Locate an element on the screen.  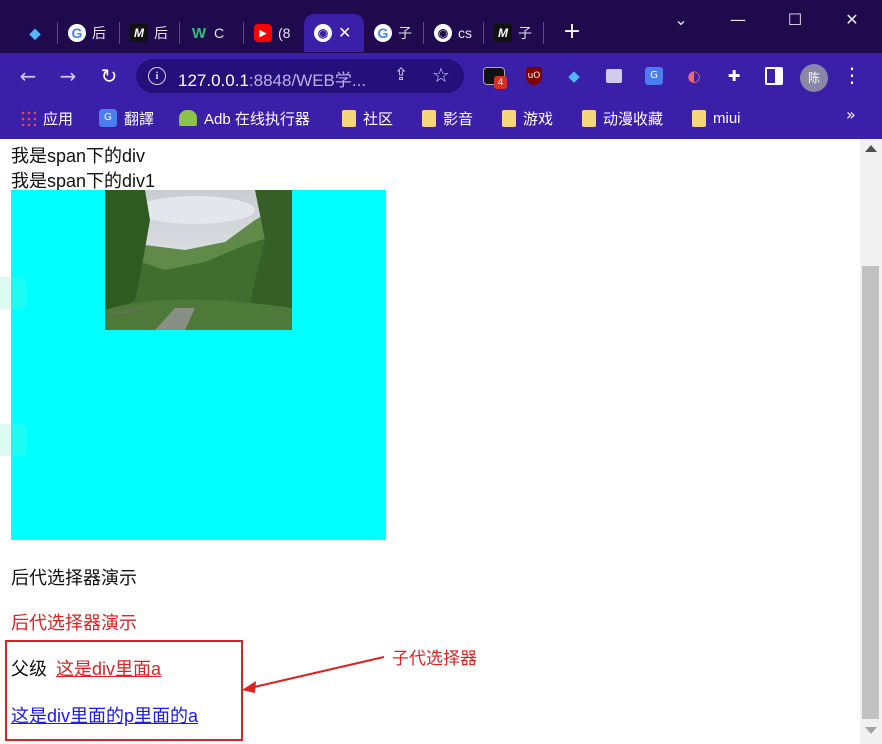
new-tab-button: + is located at coordinates (572, 32).